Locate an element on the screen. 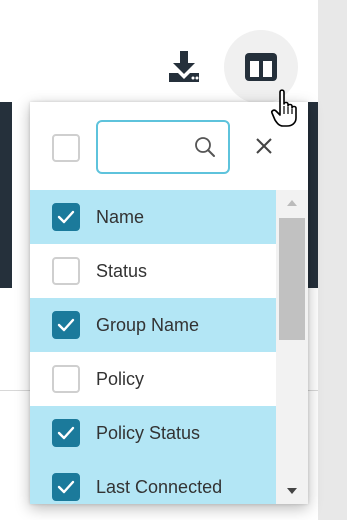 The width and height of the screenshot is (347, 520). list-item: Policy is located at coordinates (153, 379).